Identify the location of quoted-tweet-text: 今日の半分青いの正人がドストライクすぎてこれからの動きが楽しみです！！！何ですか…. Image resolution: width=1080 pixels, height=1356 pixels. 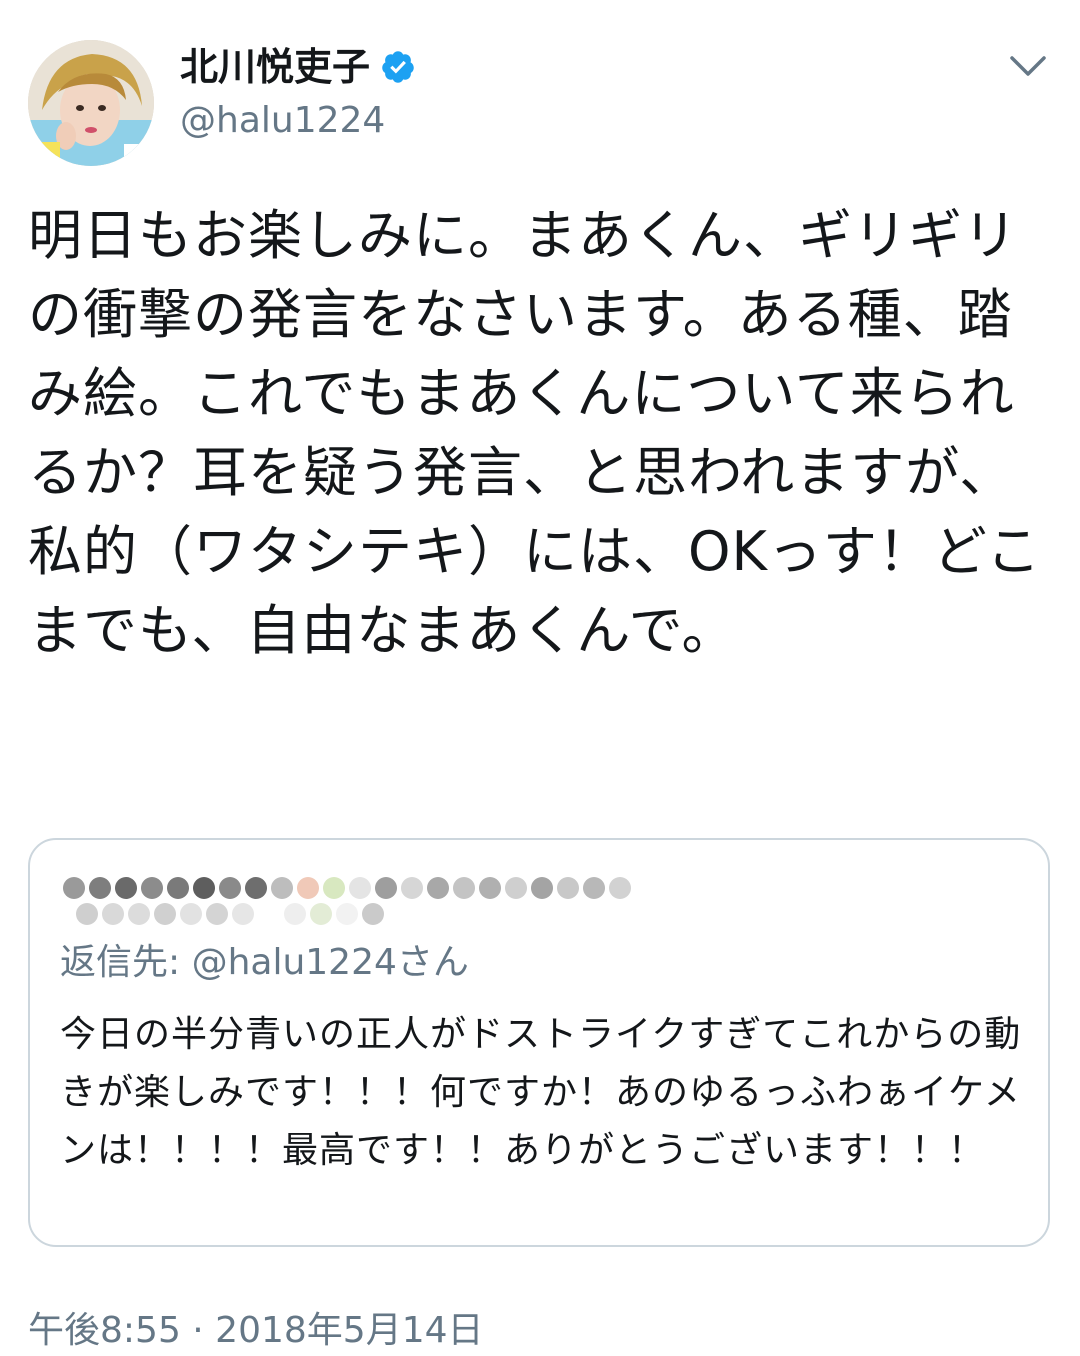
(541, 1092).